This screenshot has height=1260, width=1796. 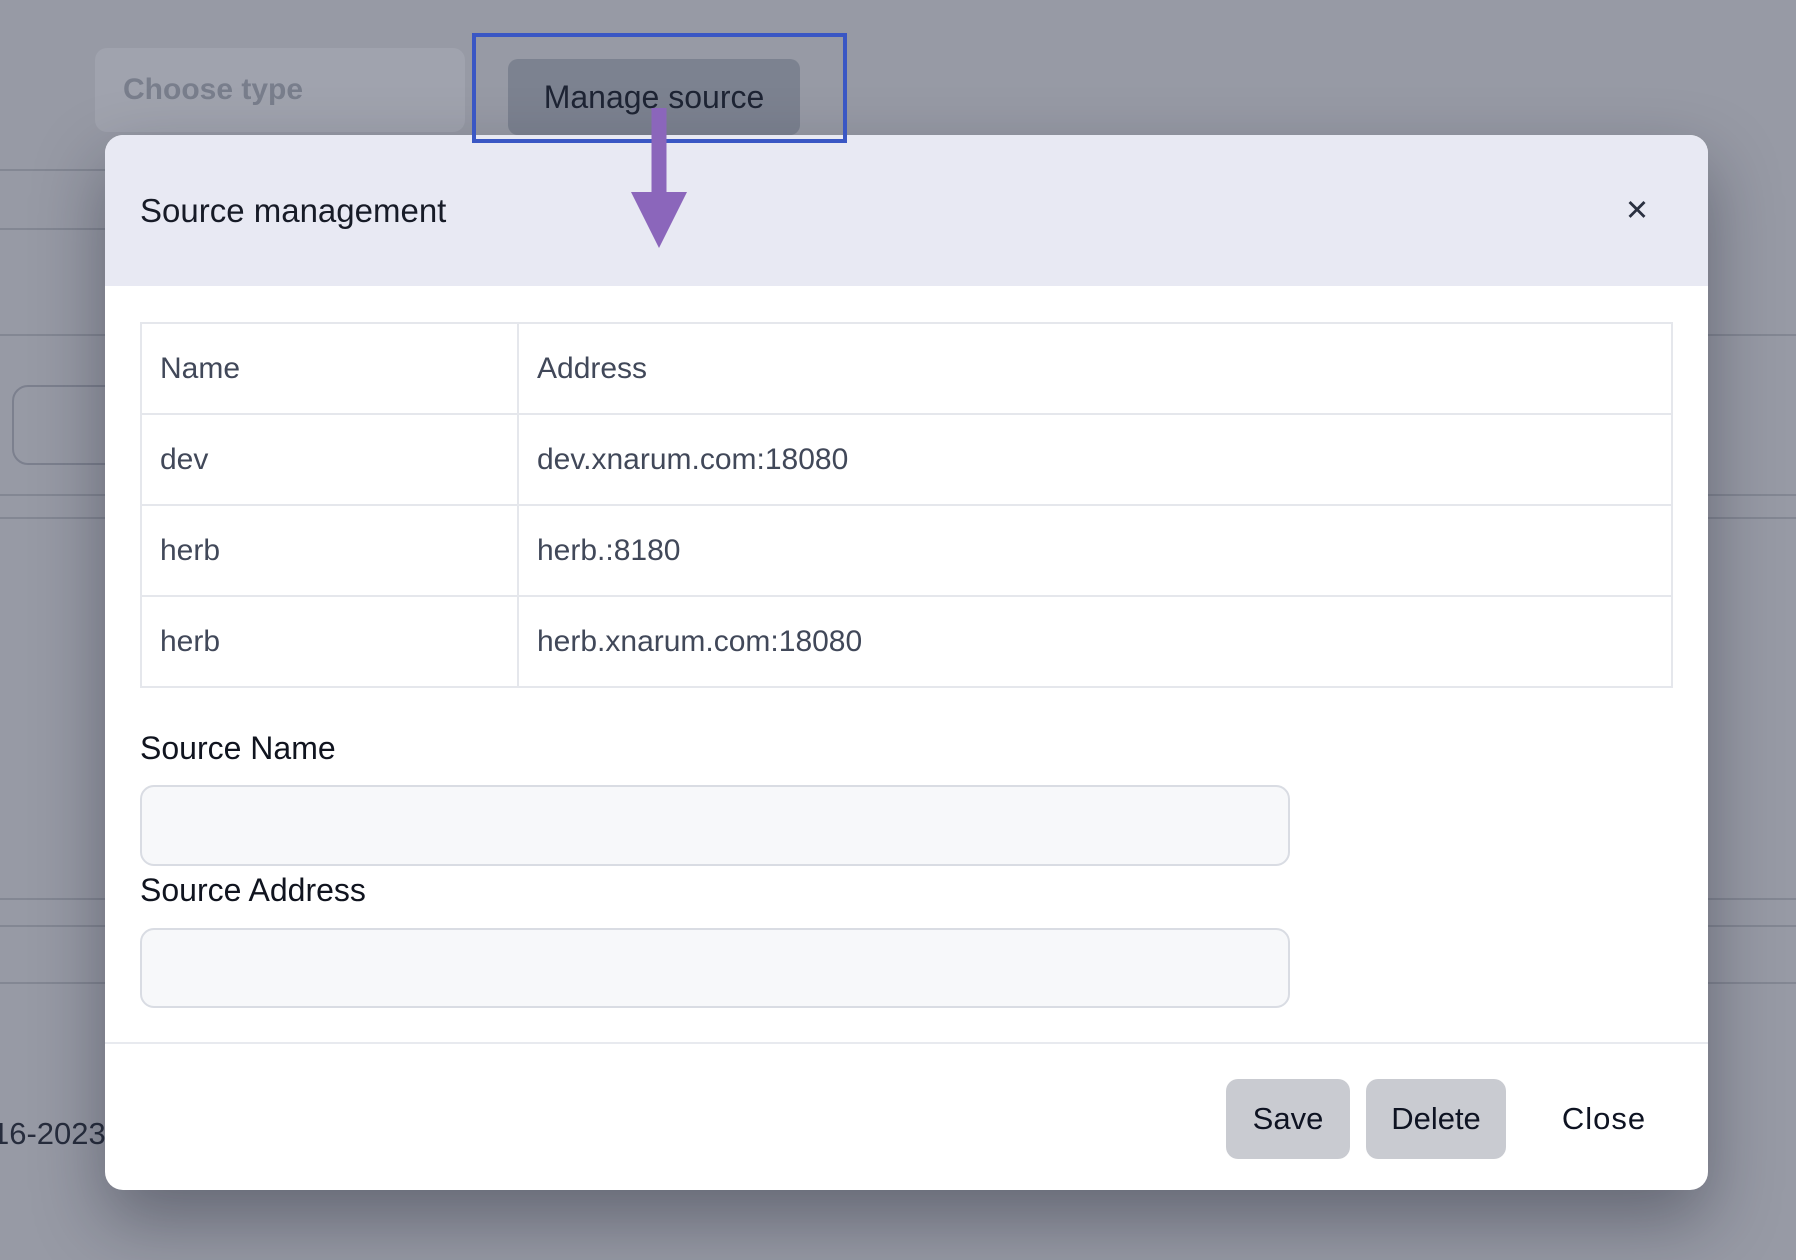 What do you see at coordinates (715, 825) in the screenshot?
I see `source-name-input` at bounding box center [715, 825].